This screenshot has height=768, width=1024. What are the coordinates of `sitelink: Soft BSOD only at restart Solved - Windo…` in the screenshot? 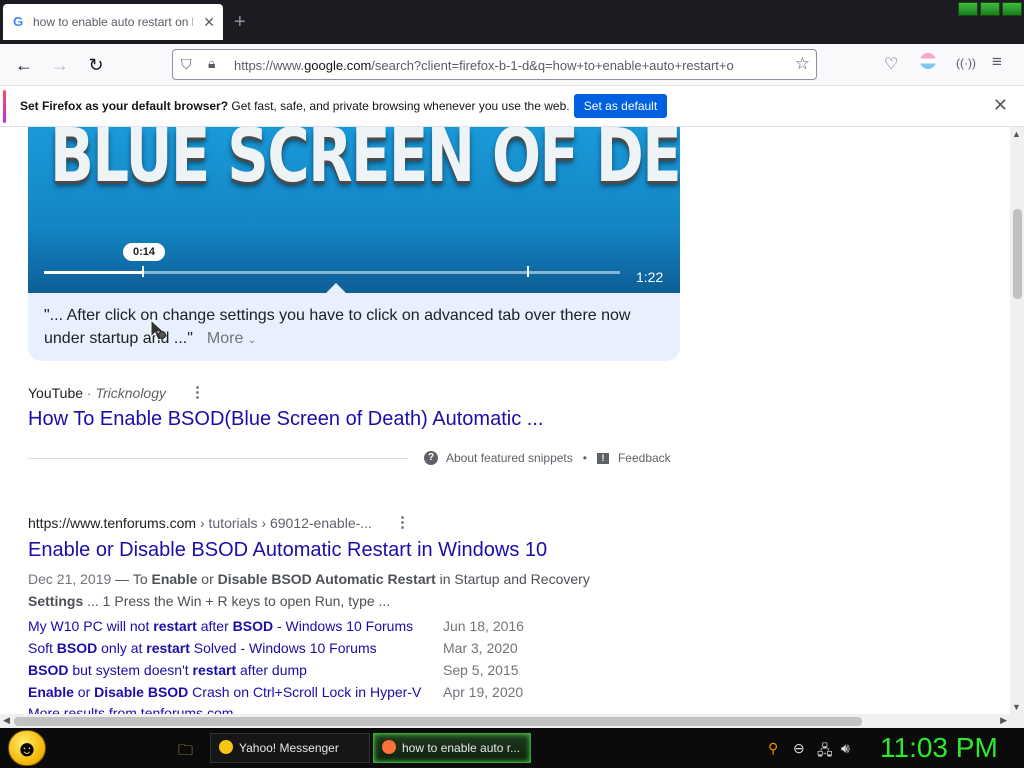 It's located at (202, 648).